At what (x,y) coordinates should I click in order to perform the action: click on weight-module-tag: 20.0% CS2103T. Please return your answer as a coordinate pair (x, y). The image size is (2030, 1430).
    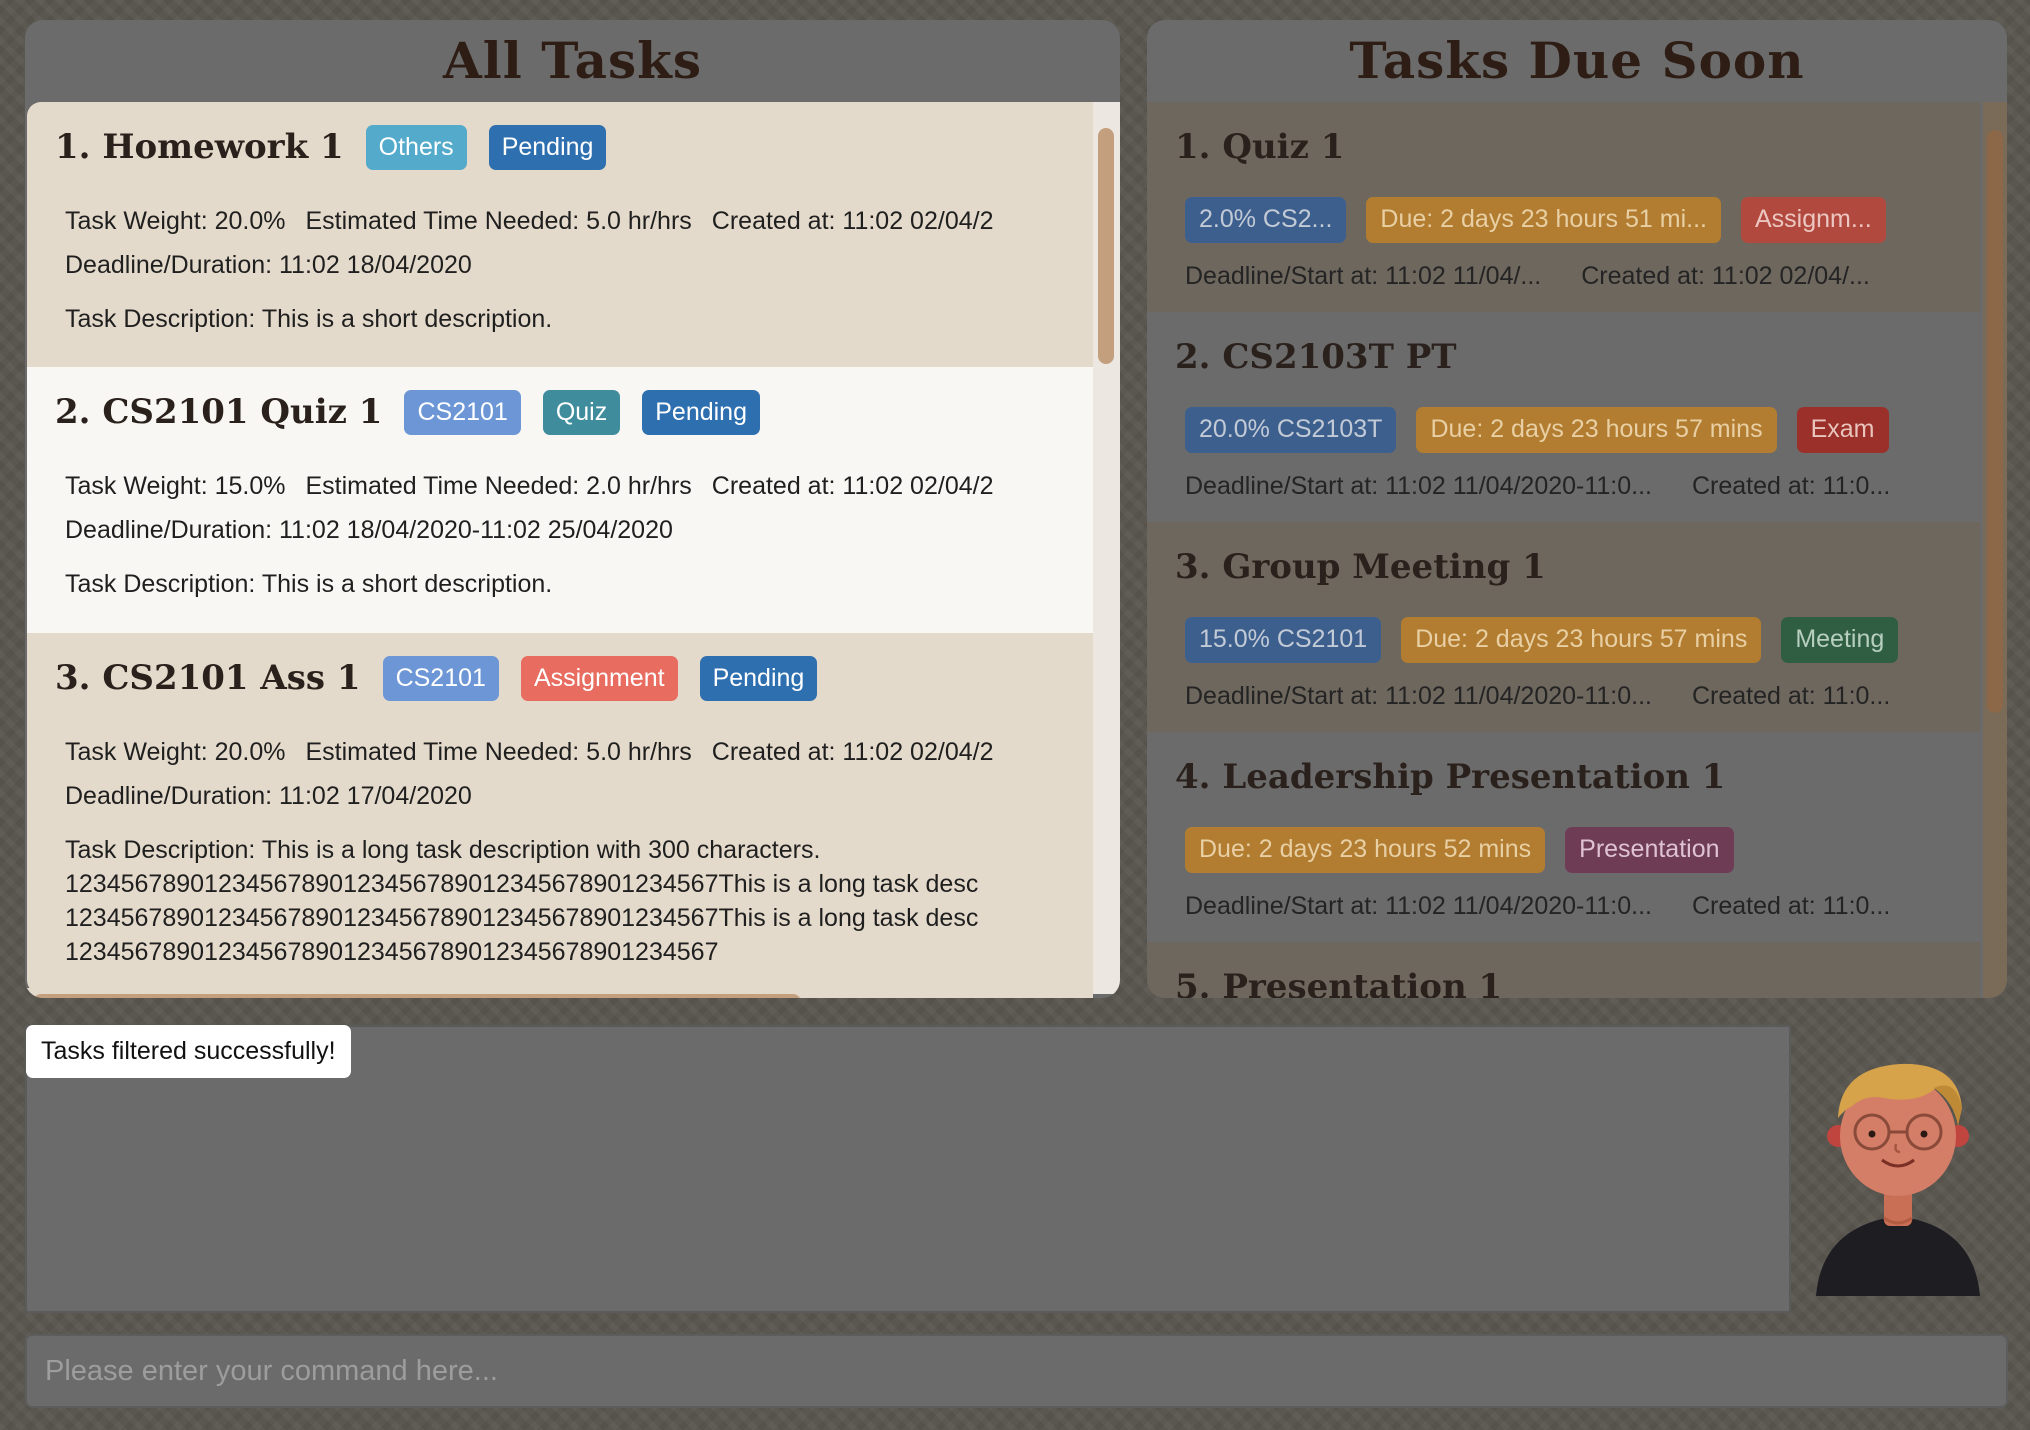
    Looking at the image, I should click on (1291, 430).